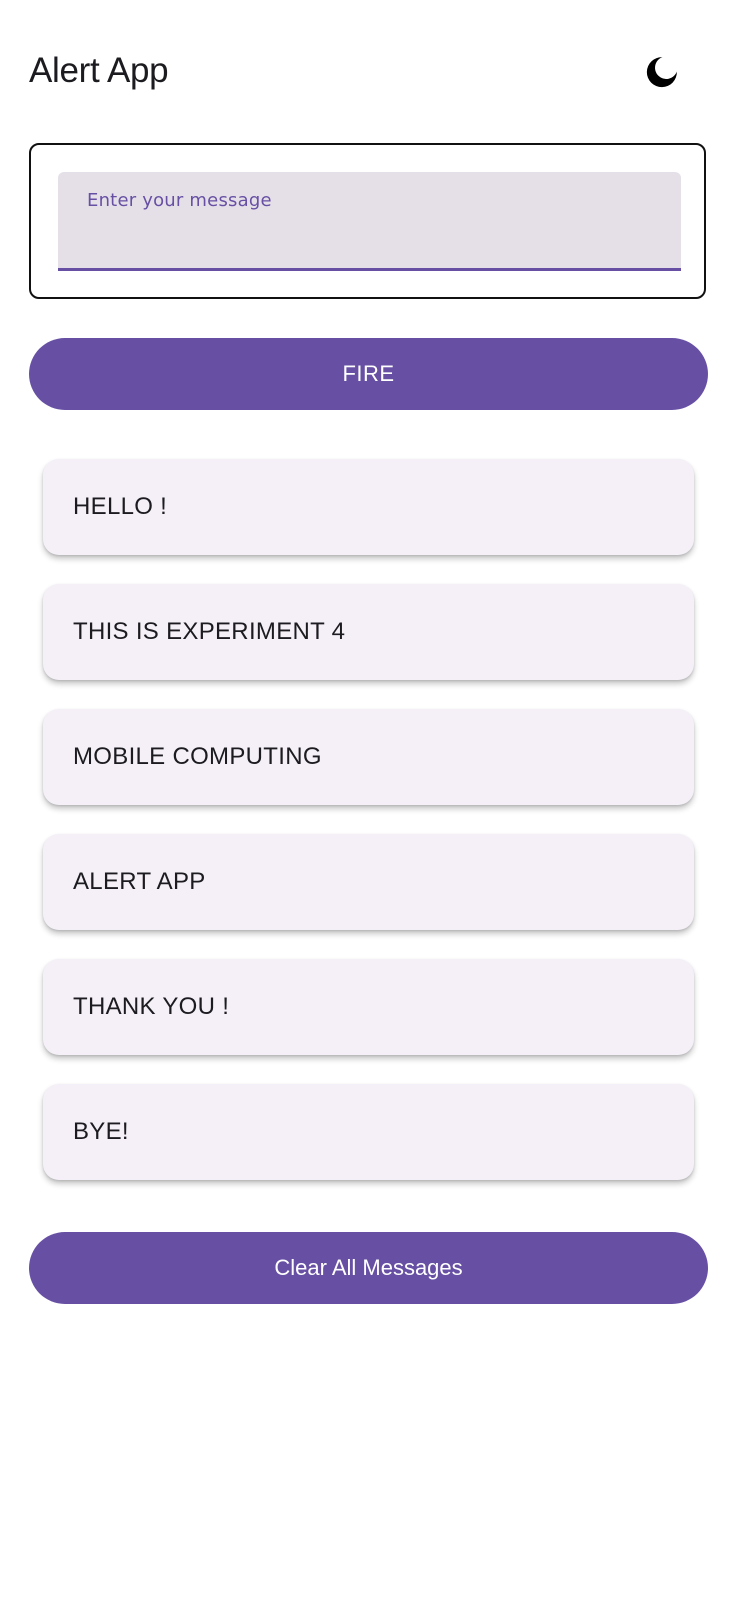  What do you see at coordinates (368, 882) in the screenshot?
I see `message-card: ALERT APP` at bounding box center [368, 882].